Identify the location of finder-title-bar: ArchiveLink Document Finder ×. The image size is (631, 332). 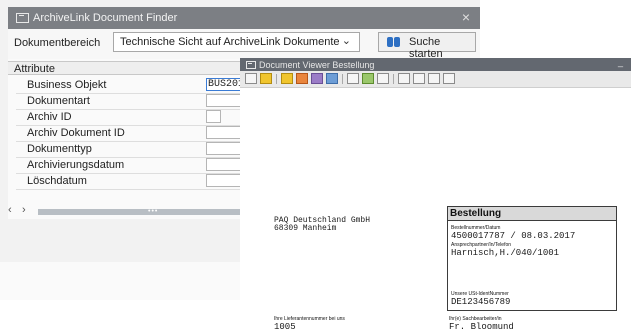
(244, 18).